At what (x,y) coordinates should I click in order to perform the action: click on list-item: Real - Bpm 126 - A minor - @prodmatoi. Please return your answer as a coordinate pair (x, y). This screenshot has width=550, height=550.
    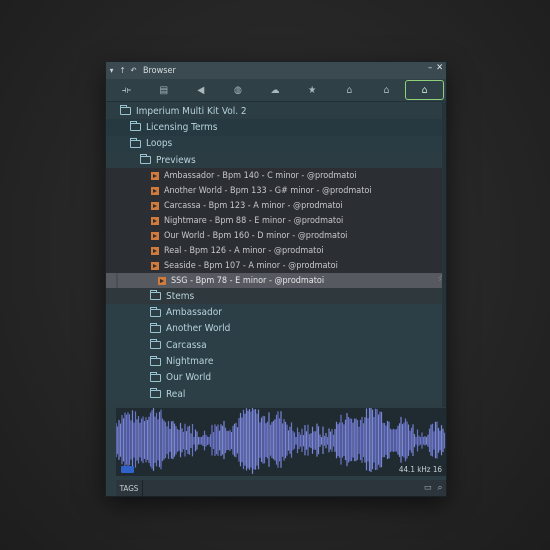
    Looking at the image, I should click on (276, 251).